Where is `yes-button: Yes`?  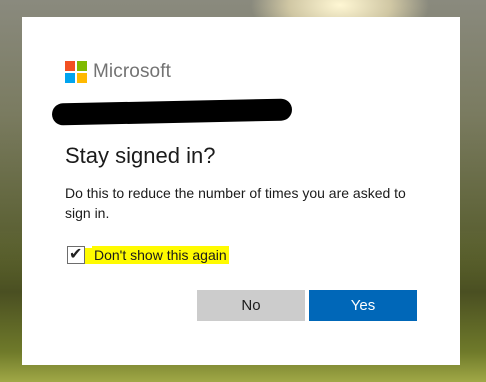
yes-button: Yes is located at coordinates (363, 305).